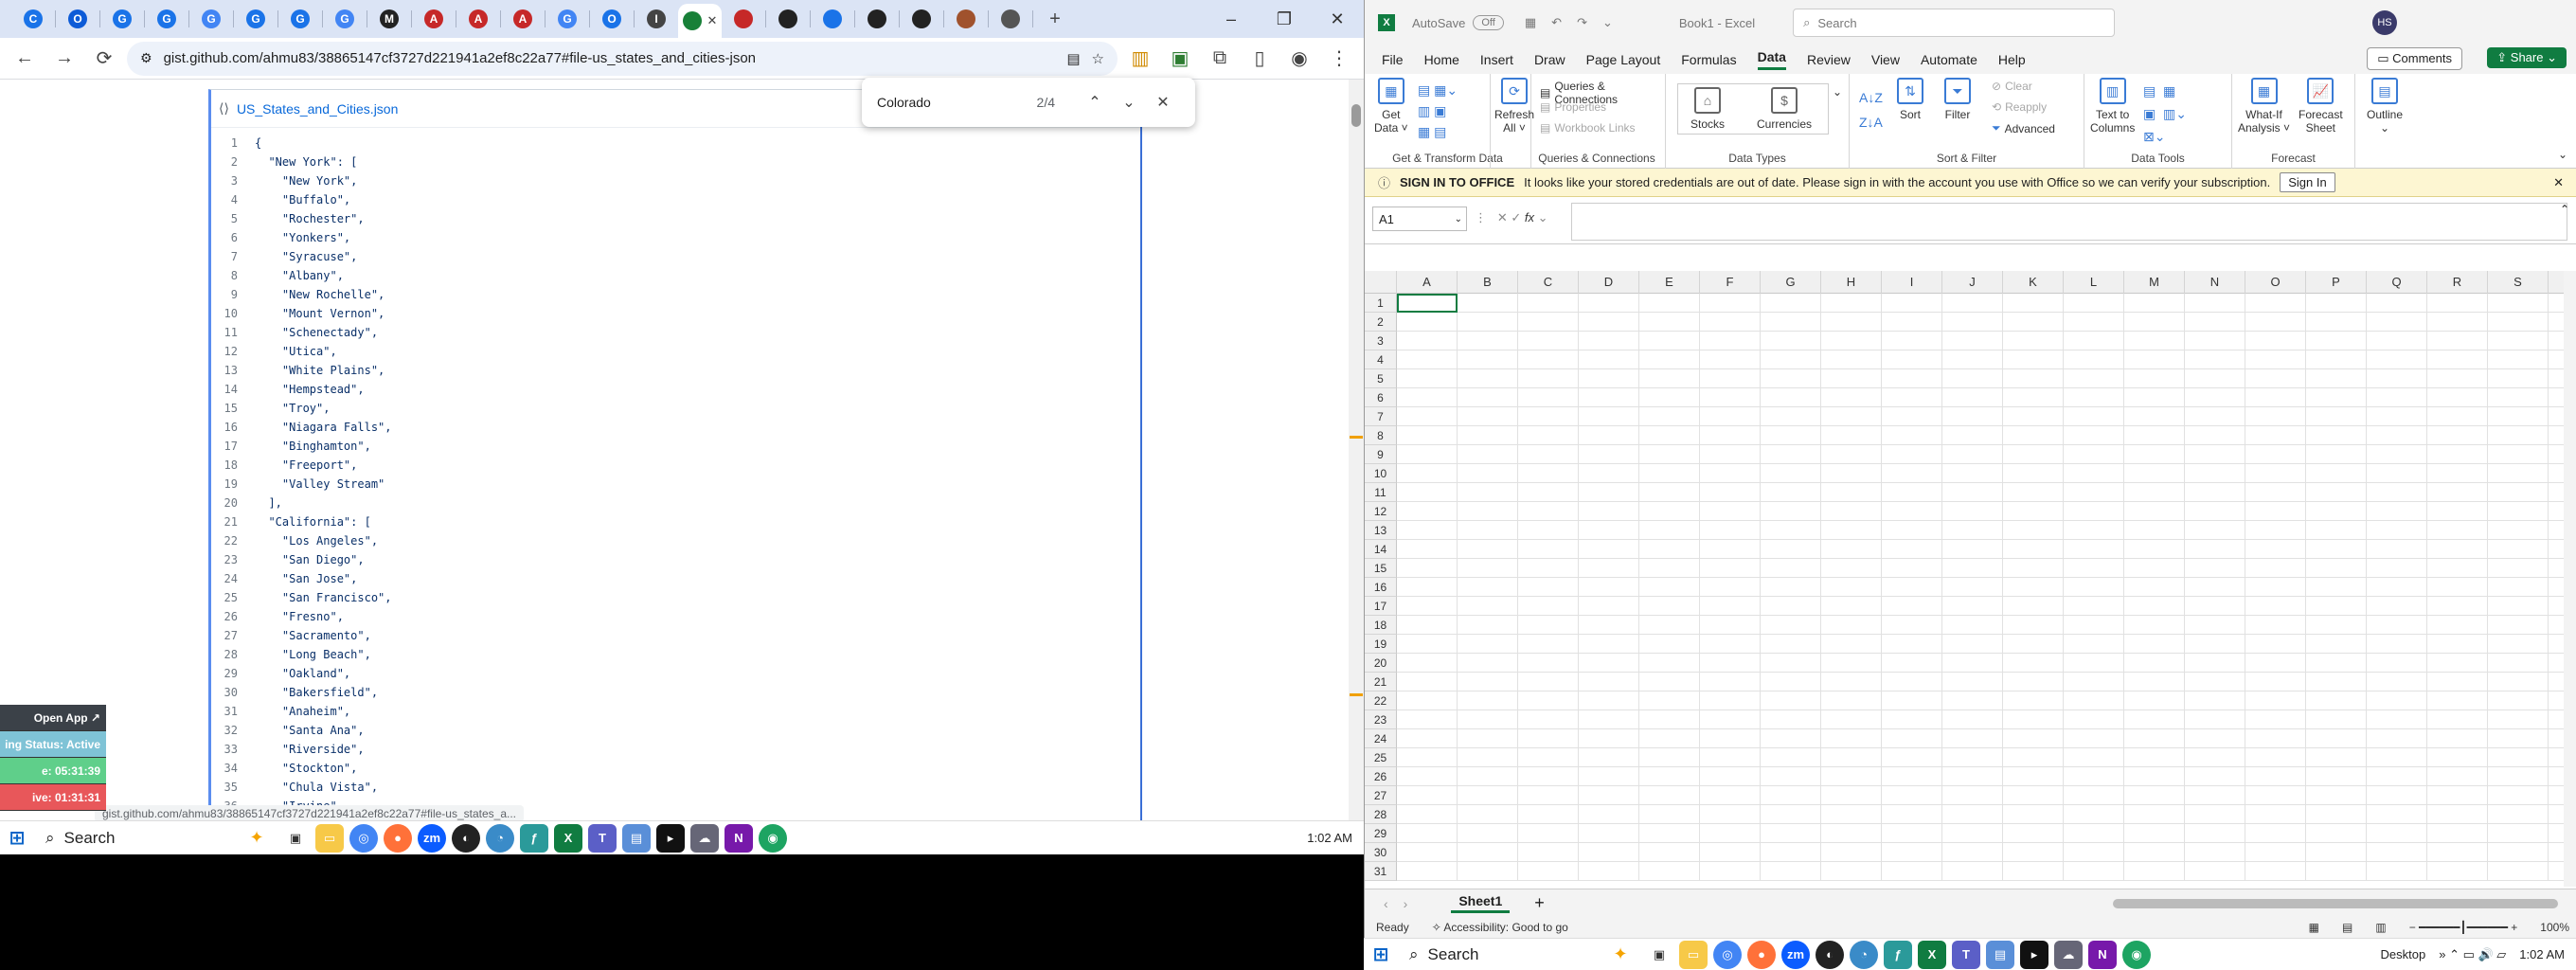 The image size is (2576, 970). Describe the element at coordinates (957, 102) in the screenshot. I see `find-input: Colorado` at that location.